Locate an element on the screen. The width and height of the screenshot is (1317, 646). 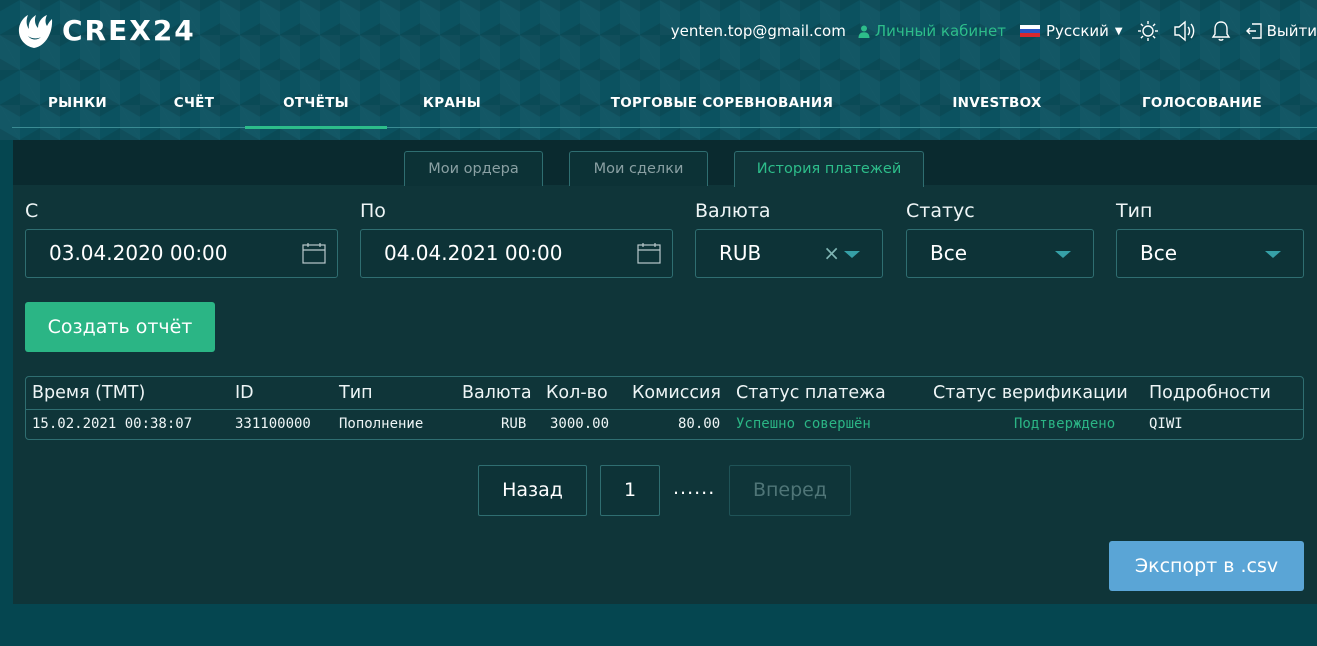
theme-toggle-button is located at coordinates (1148, 31).